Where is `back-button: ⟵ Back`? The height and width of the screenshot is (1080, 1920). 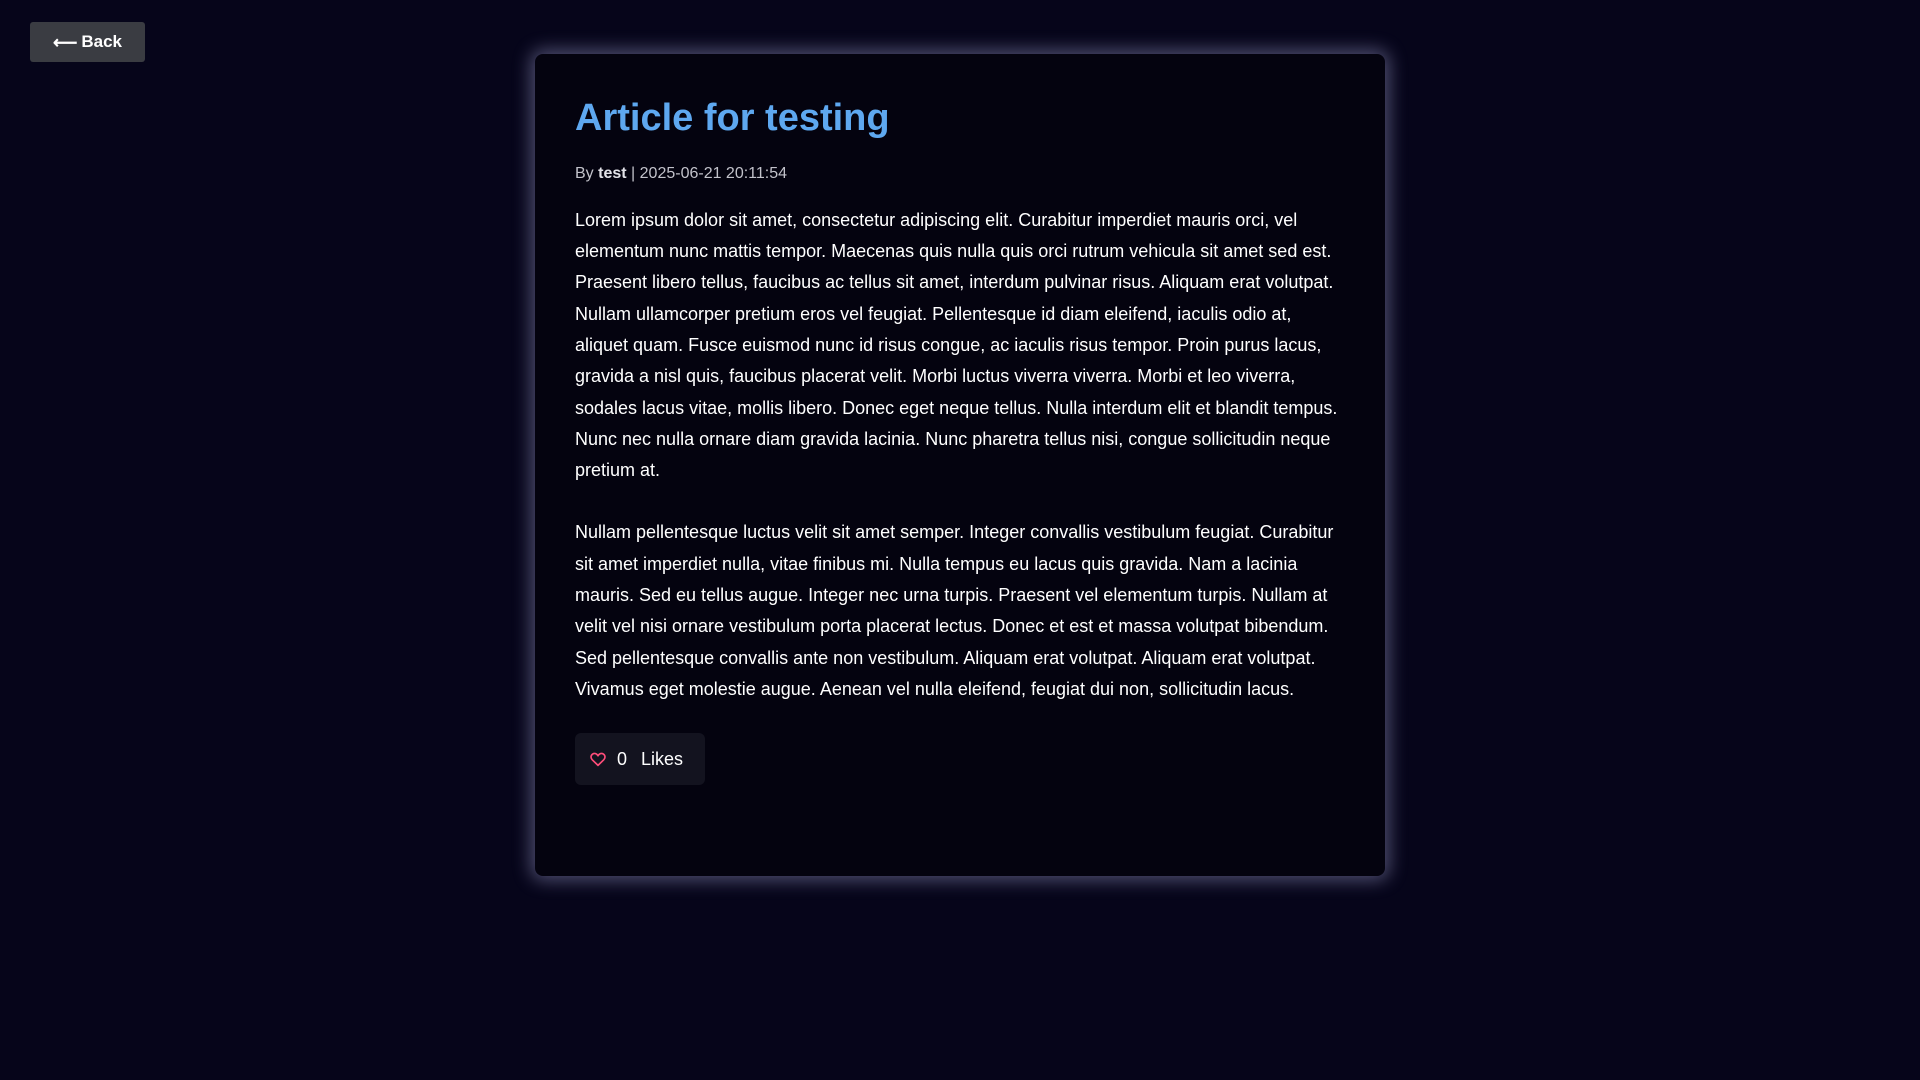 back-button: ⟵ Back is located at coordinates (87, 42).